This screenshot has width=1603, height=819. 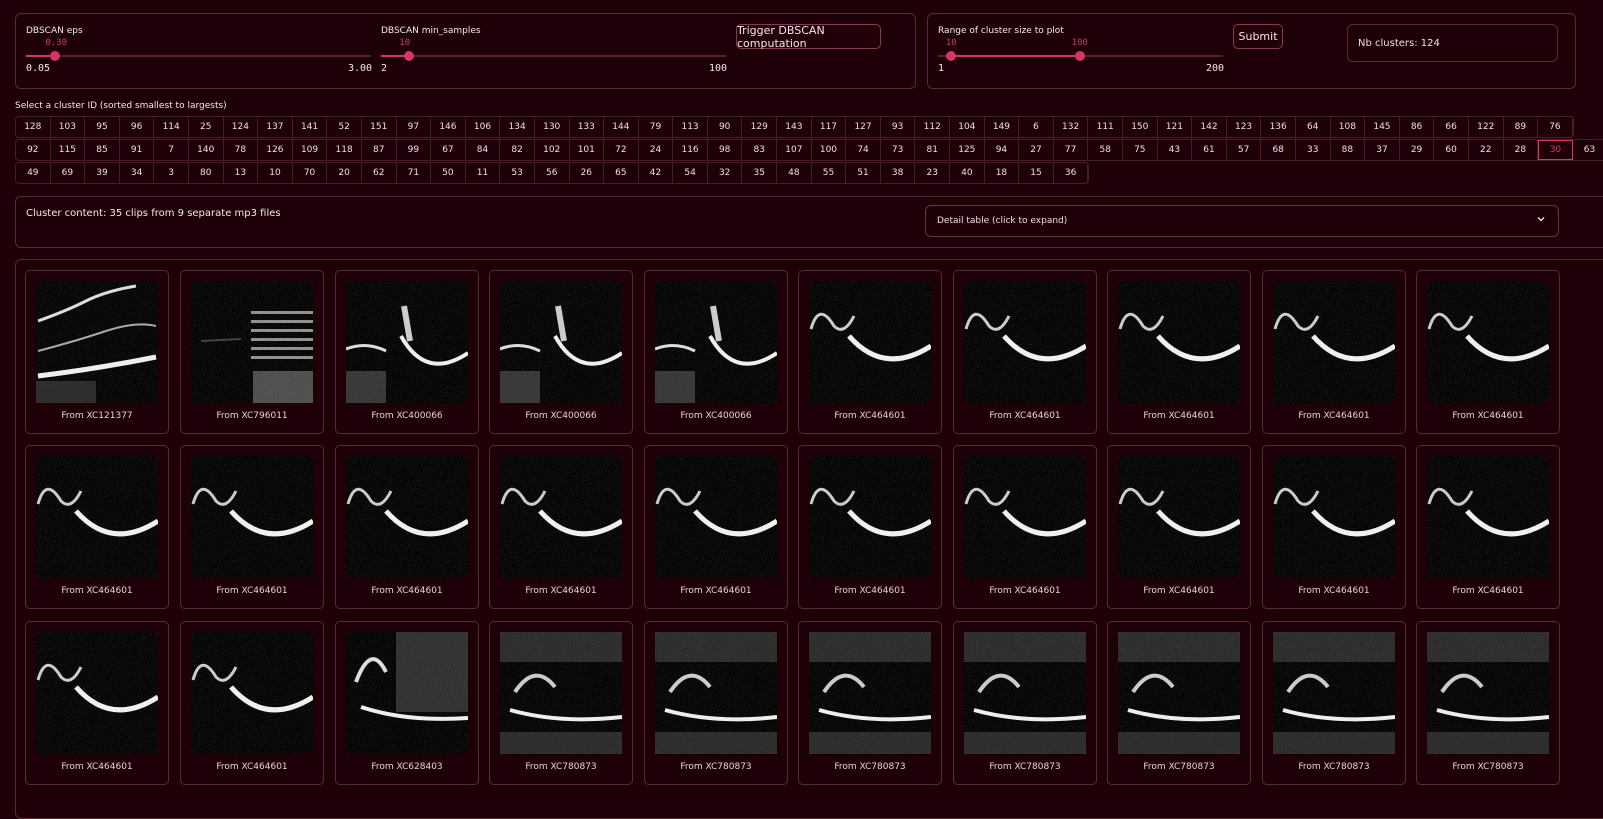 What do you see at coordinates (967, 150) in the screenshot?
I see `cluster-id-button: 125` at bounding box center [967, 150].